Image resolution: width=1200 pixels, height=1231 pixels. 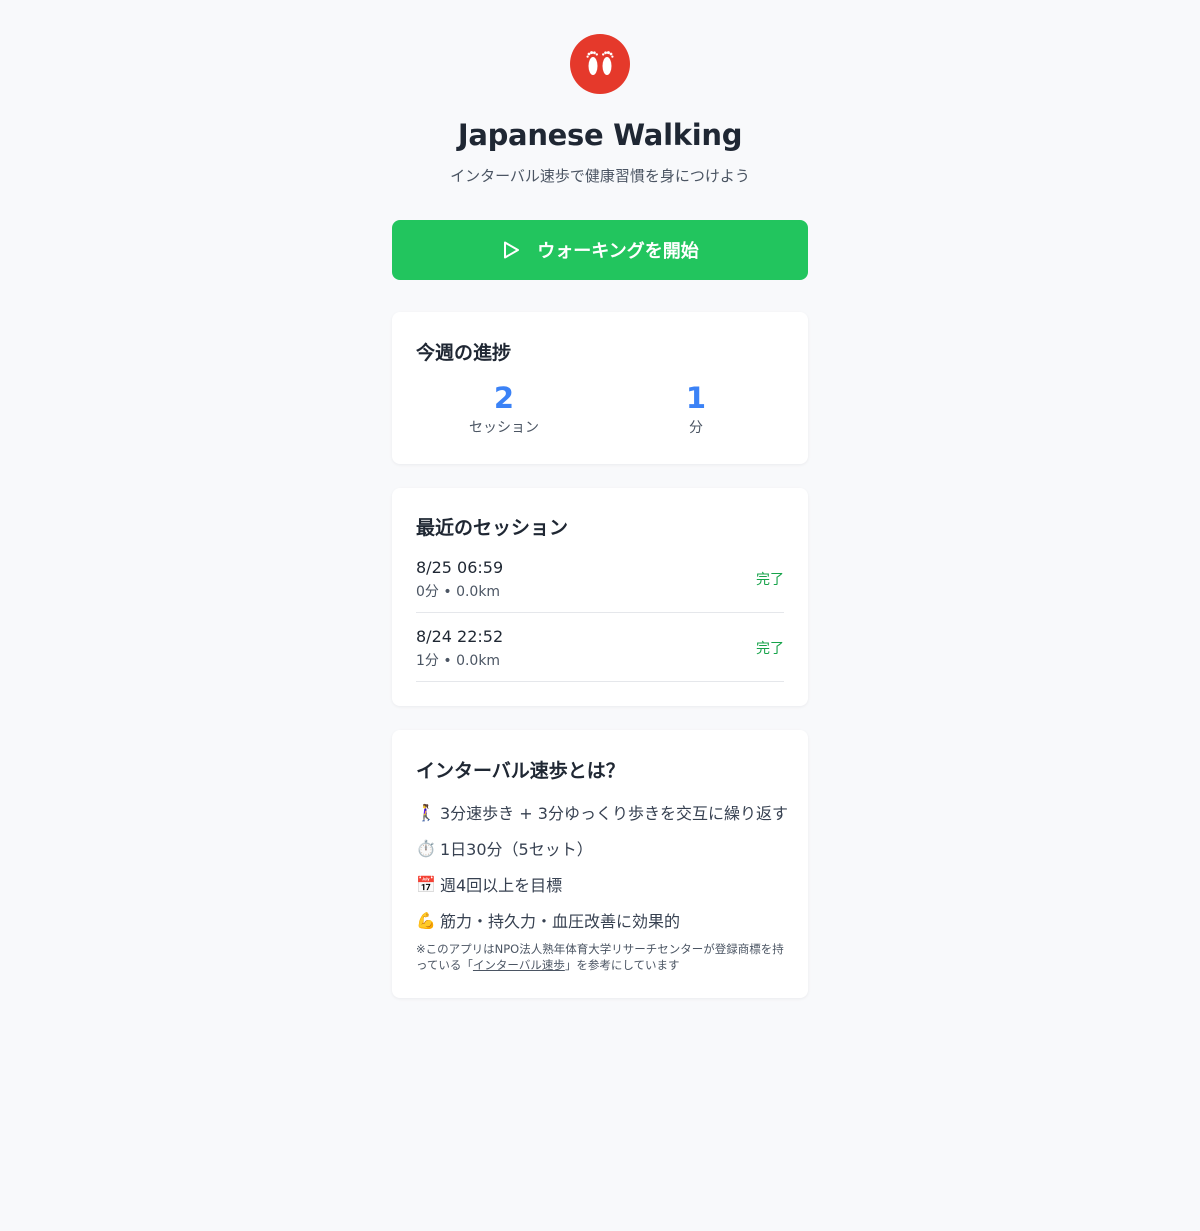 I want to click on about-item: 🚶‍♀️ 3分速歩き + 3分ゆっくり歩きを交互に繰り返す, so click(x=602, y=812).